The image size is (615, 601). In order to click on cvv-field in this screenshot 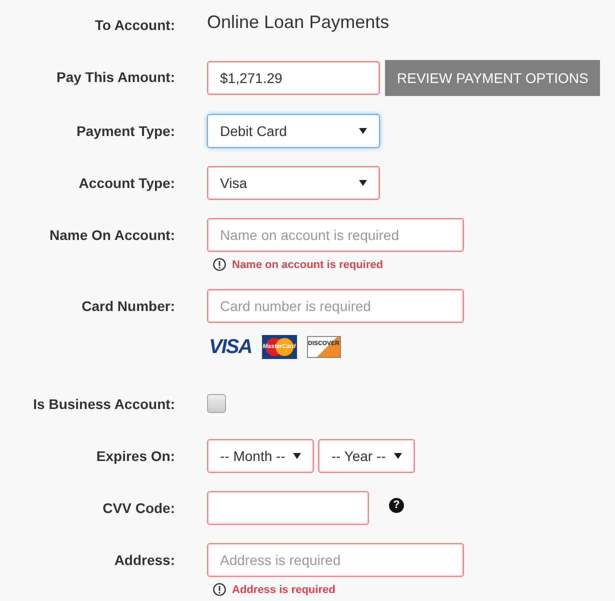, I will do `click(288, 508)`.